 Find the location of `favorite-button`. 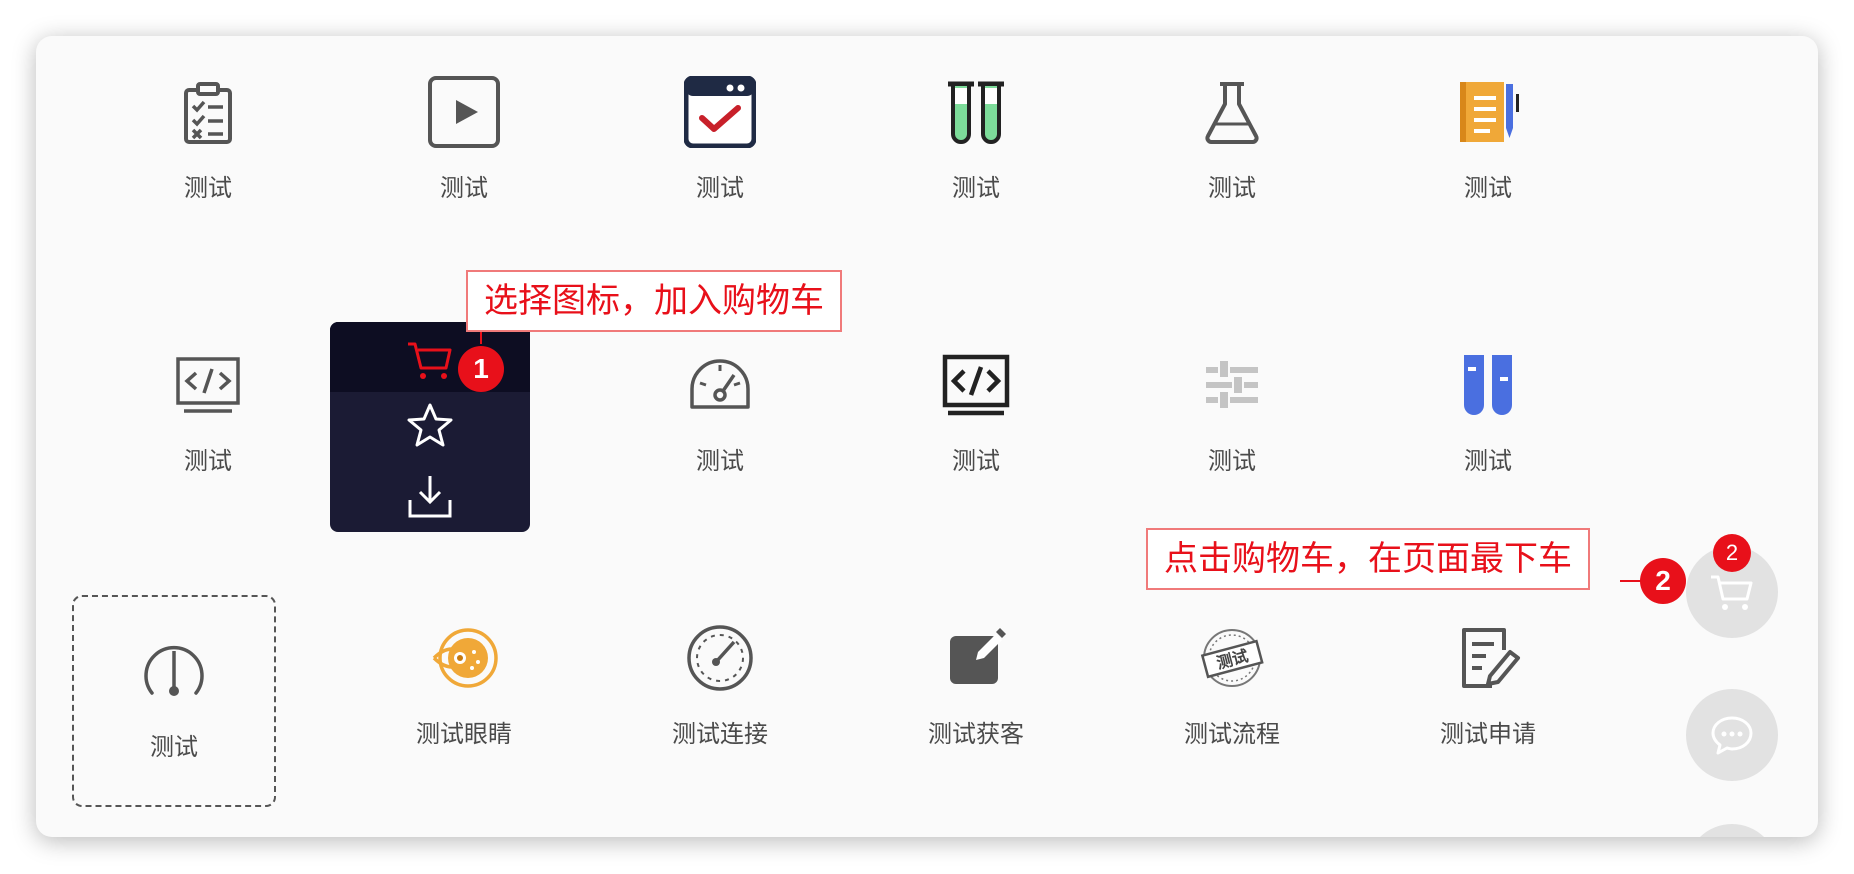

favorite-button is located at coordinates (430, 426).